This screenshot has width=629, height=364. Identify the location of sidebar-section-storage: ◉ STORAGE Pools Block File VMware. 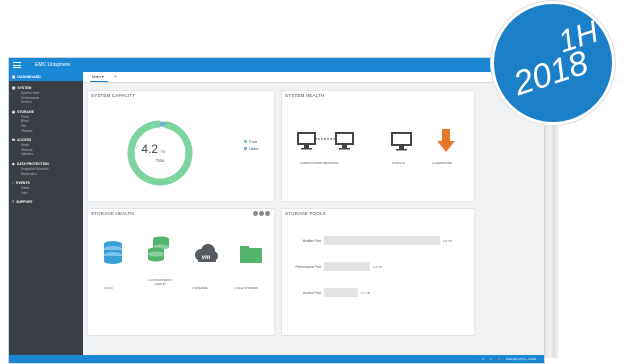
(46, 121).